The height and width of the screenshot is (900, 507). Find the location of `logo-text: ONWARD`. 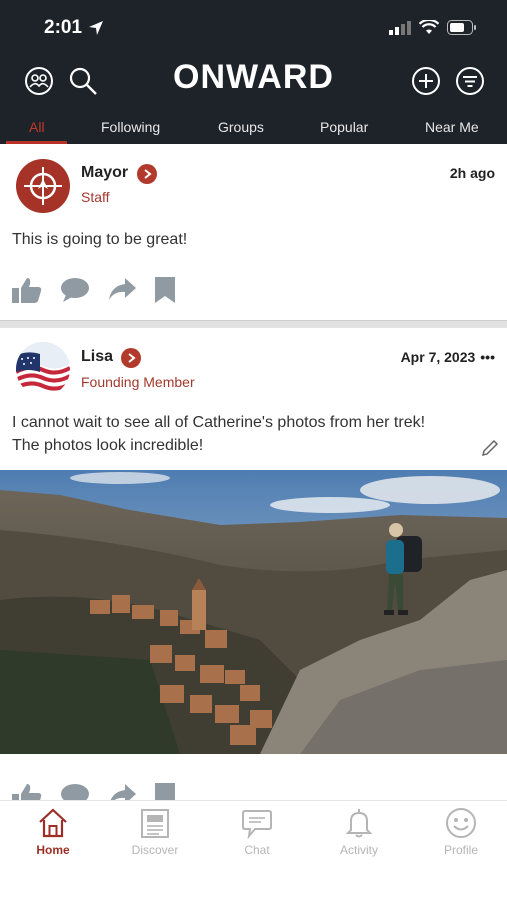

logo-text: ONWARD is located at coordinates (253, 77).